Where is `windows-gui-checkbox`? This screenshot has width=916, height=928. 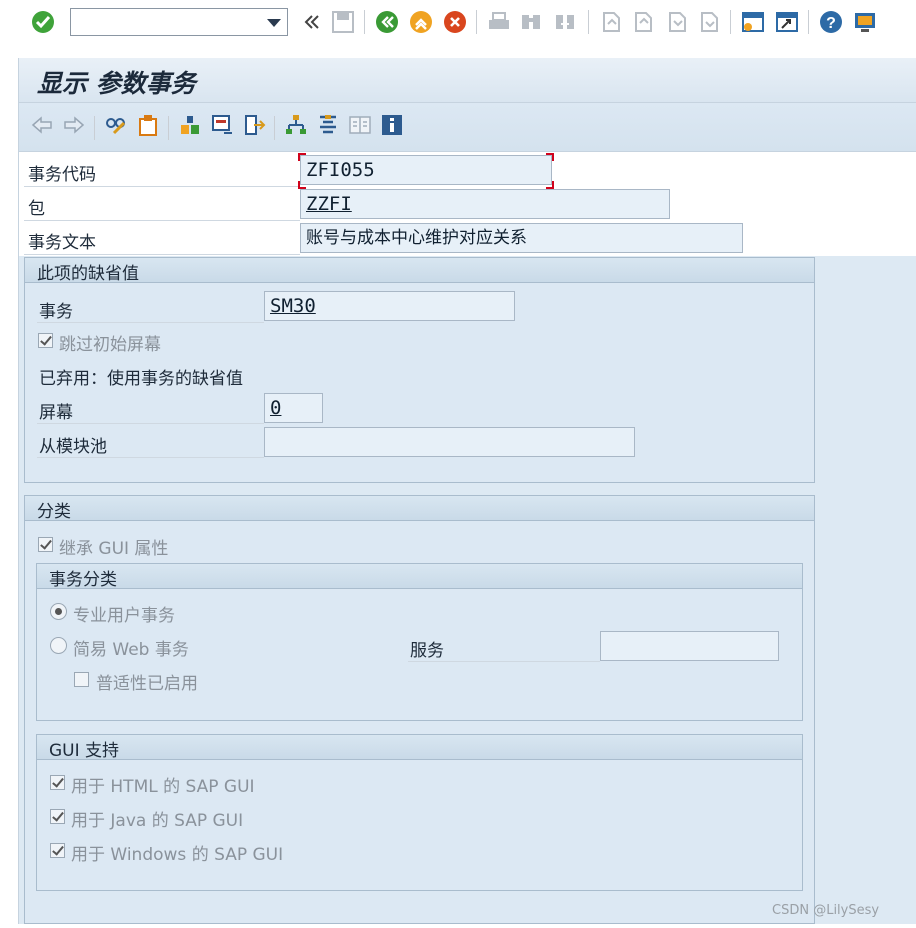
windows-gui-checkbox is located at coordinates (57, 850).